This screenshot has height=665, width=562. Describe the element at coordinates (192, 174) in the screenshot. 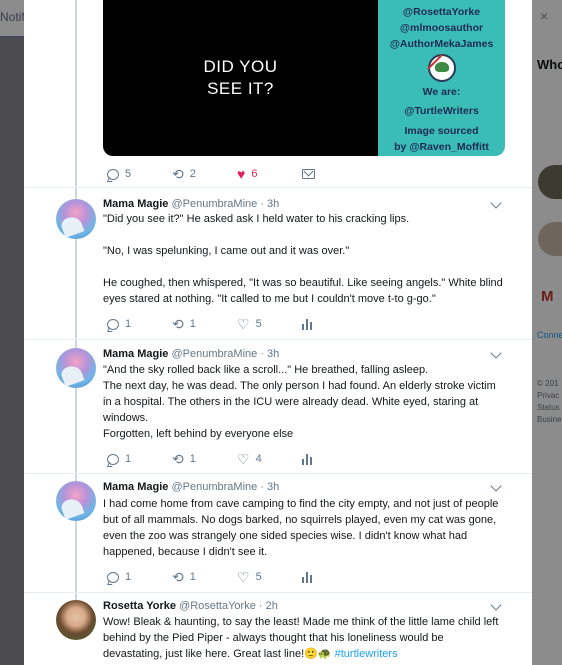

I see `retweet-count: 2` at that location.